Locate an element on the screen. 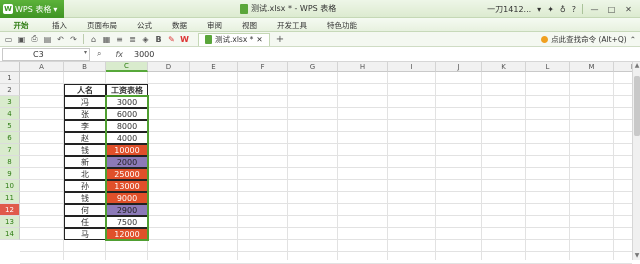 Image resolution: width=640 pixels, height=264 pixels. tab-insert: 插入 is located at coordinates (59, 25).